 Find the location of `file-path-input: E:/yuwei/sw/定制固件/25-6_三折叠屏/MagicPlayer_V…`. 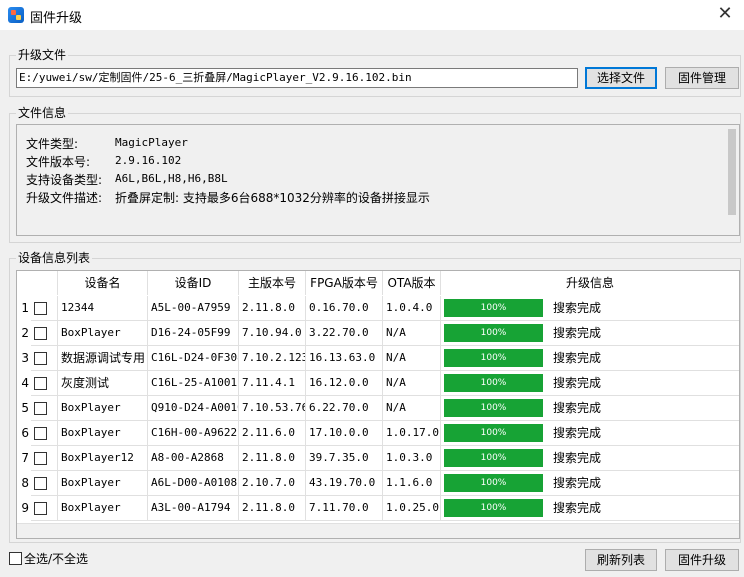

file-path-input: E:/yuwei/sw/定制固件/25-6_三折叠屏/MagicPlayer_V… is located at coordinates (297, 78).